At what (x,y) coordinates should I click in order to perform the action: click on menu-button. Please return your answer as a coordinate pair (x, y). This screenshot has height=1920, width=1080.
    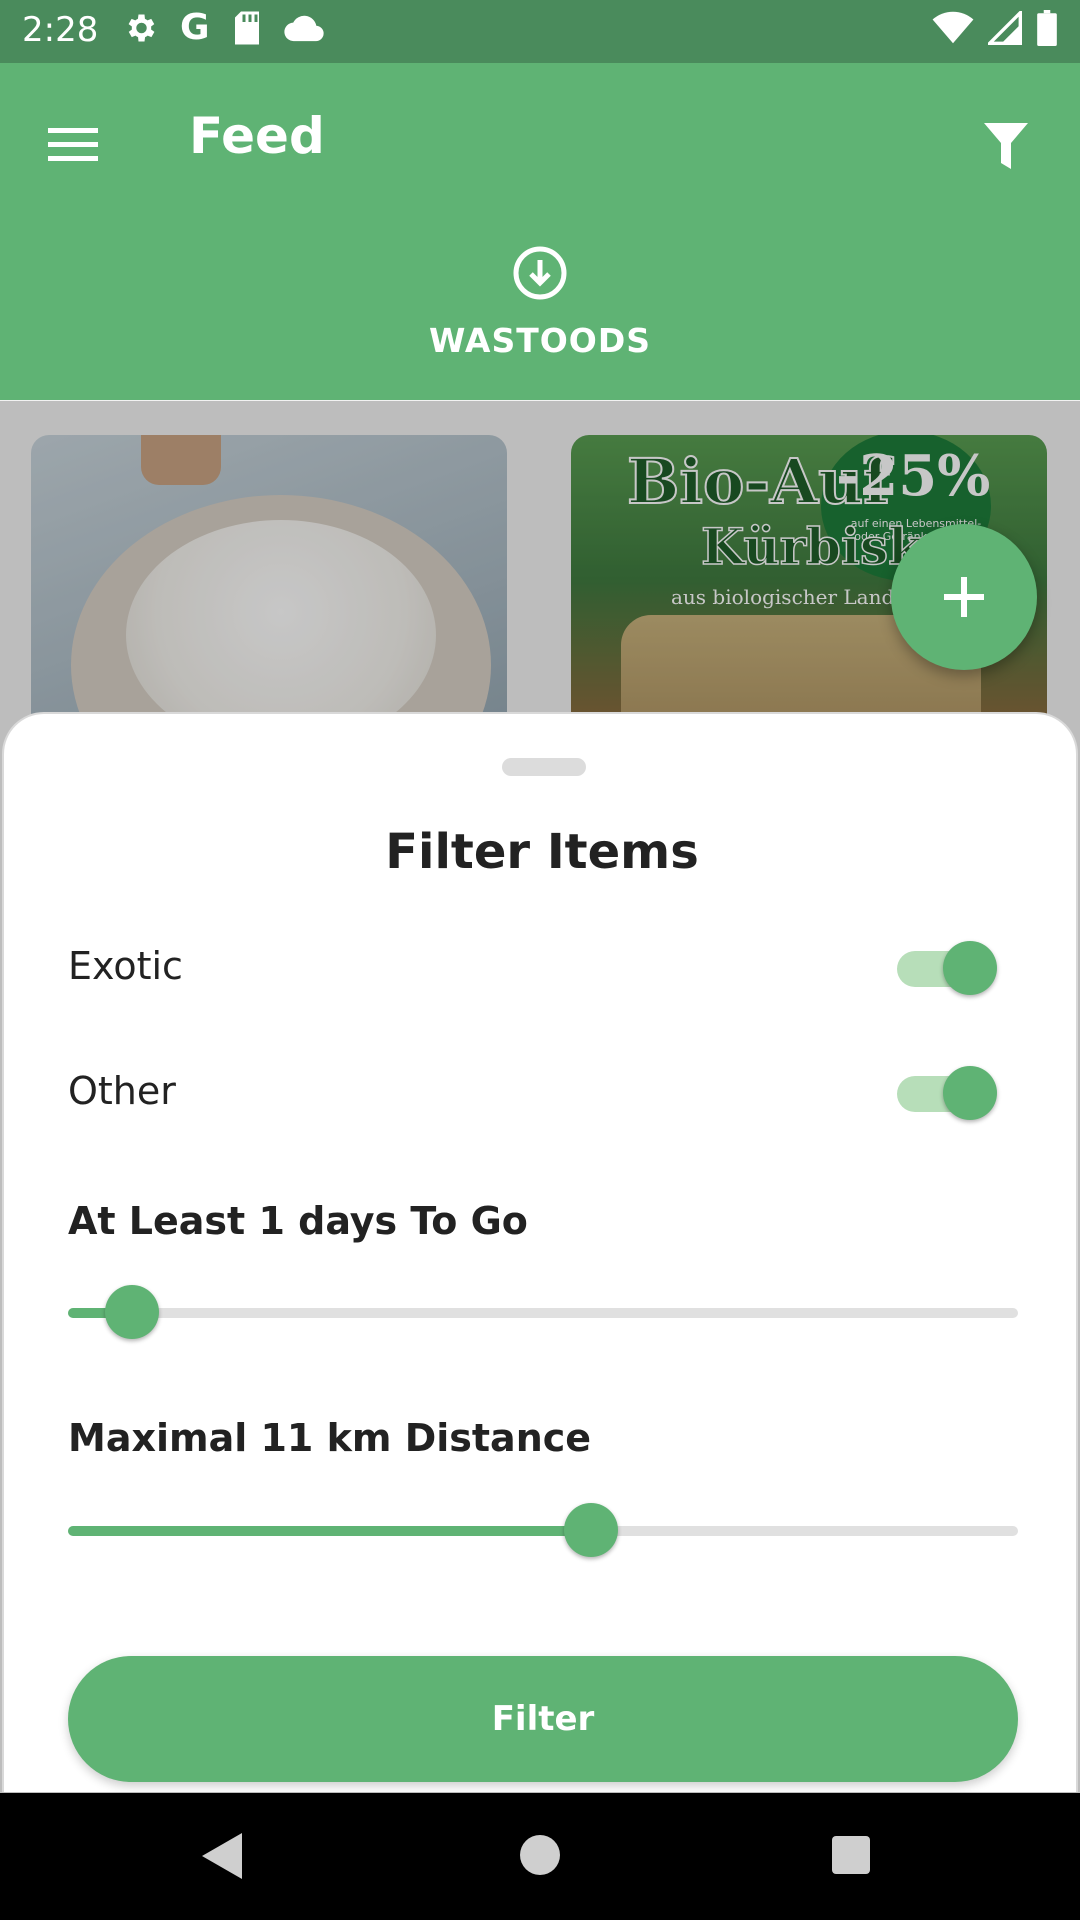
    Looking at the image, I should click on (73, 145).